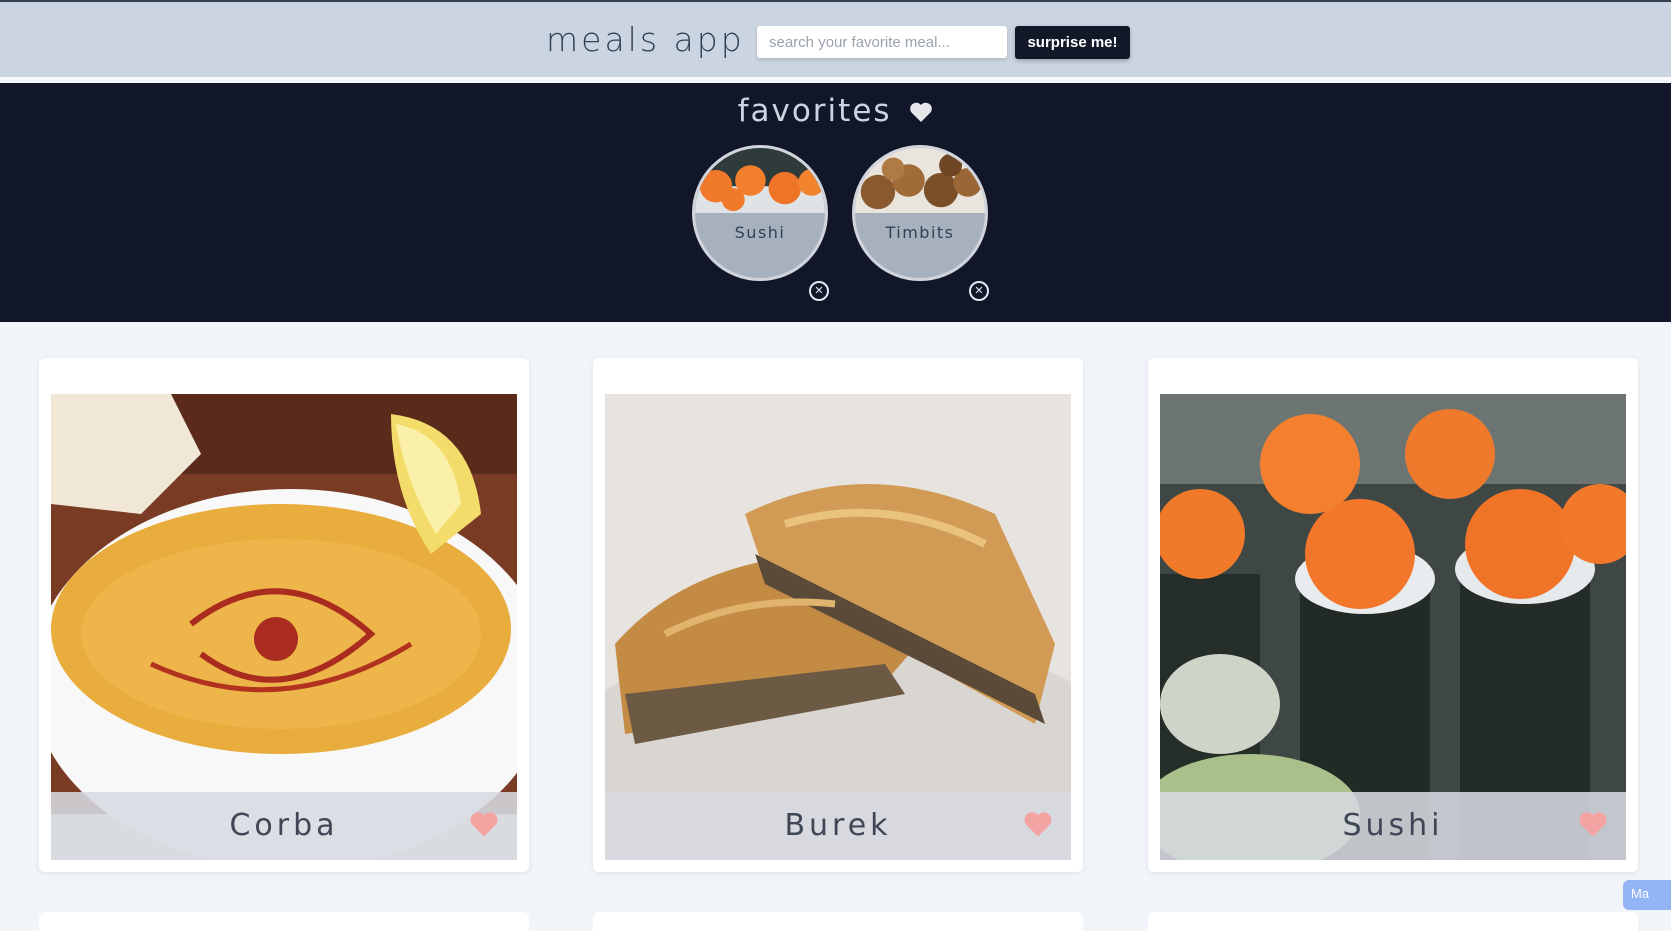 This screenshot has height=931, width=1671. I want to click on favorite-item-sushi: Sushi, so click(760, 213).